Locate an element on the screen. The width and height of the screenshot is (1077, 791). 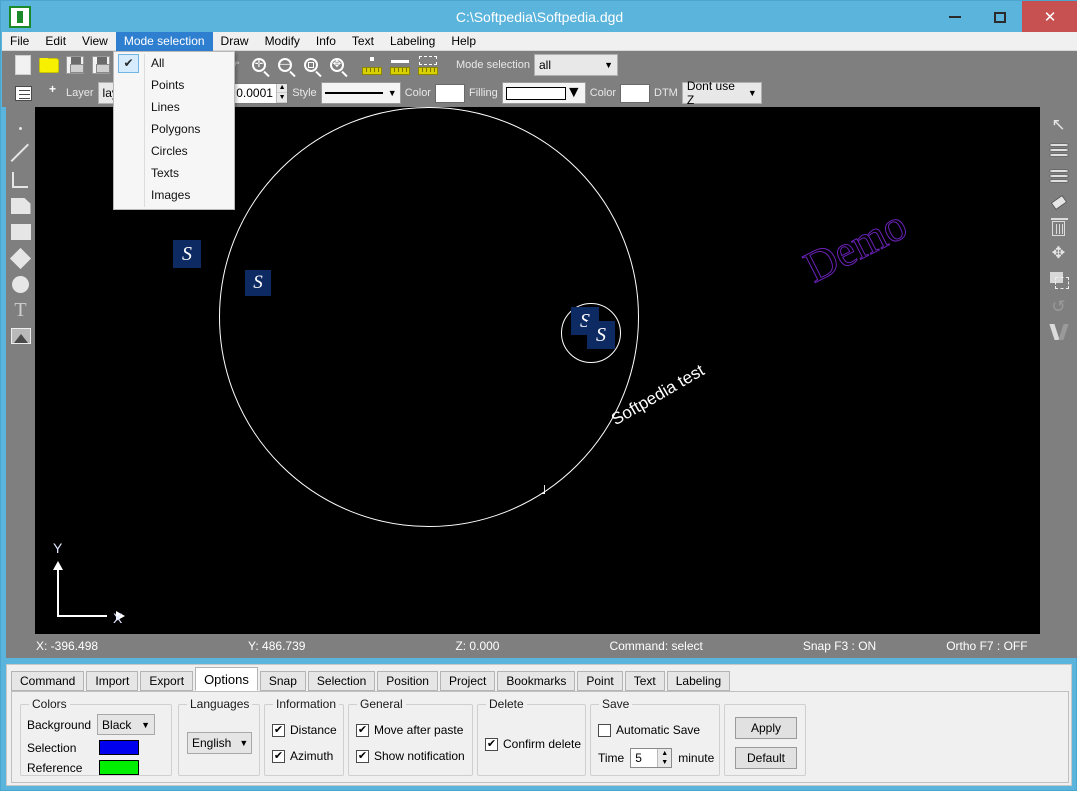
tab-command: Command is located at coordinates (48, 681).